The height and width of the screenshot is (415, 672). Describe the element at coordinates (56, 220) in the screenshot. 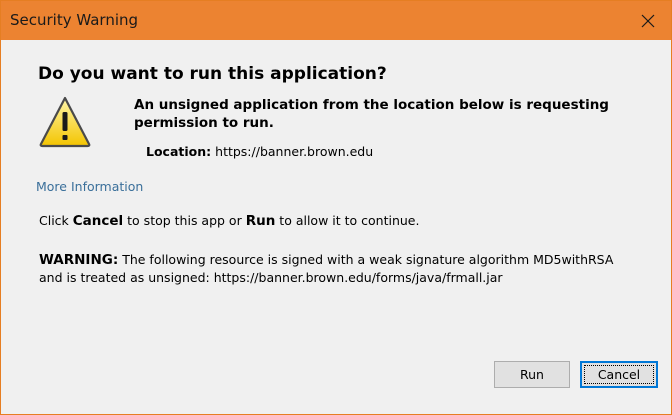

I see `instruction-pre: Click` at that location.